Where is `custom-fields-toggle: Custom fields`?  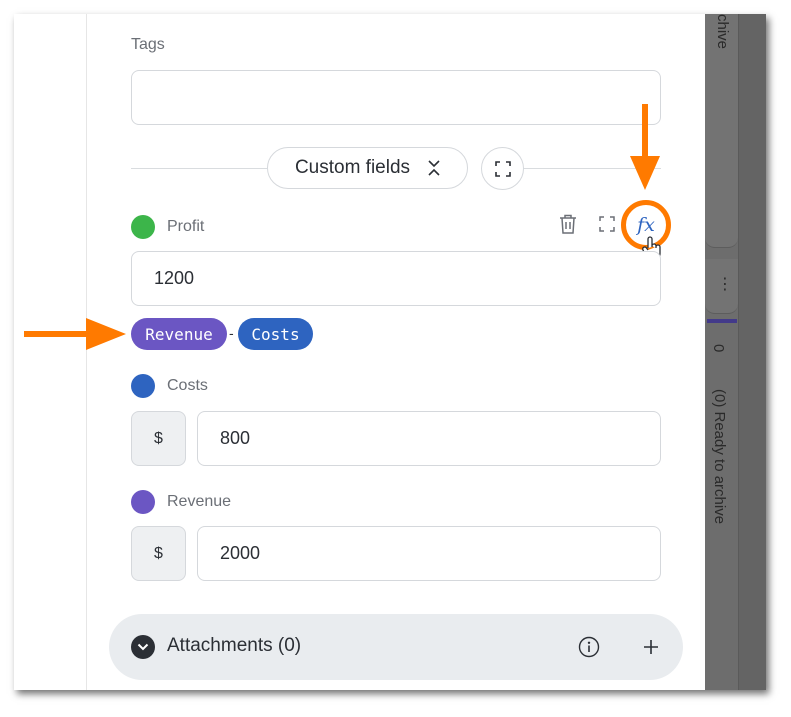
custom-fields-toggle: Custom fields is located at coordinates (367, 168).